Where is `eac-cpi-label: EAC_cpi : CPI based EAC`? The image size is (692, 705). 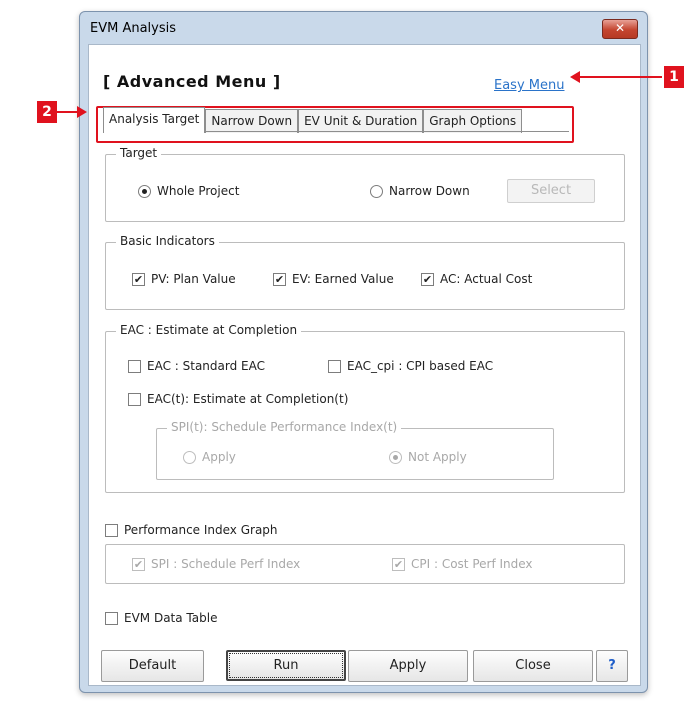 eac-cpi-label: EAC_cpi : CPI based EAC is located at coordinates (420, 366).